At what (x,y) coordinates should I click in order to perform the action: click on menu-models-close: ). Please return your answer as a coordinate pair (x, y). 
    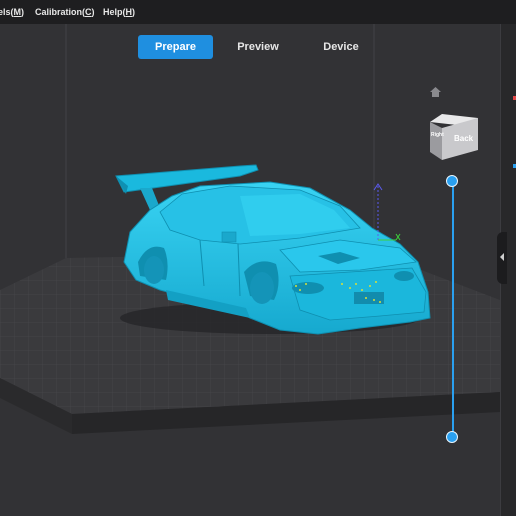
    Looking at the image, I should click on (23, 12).